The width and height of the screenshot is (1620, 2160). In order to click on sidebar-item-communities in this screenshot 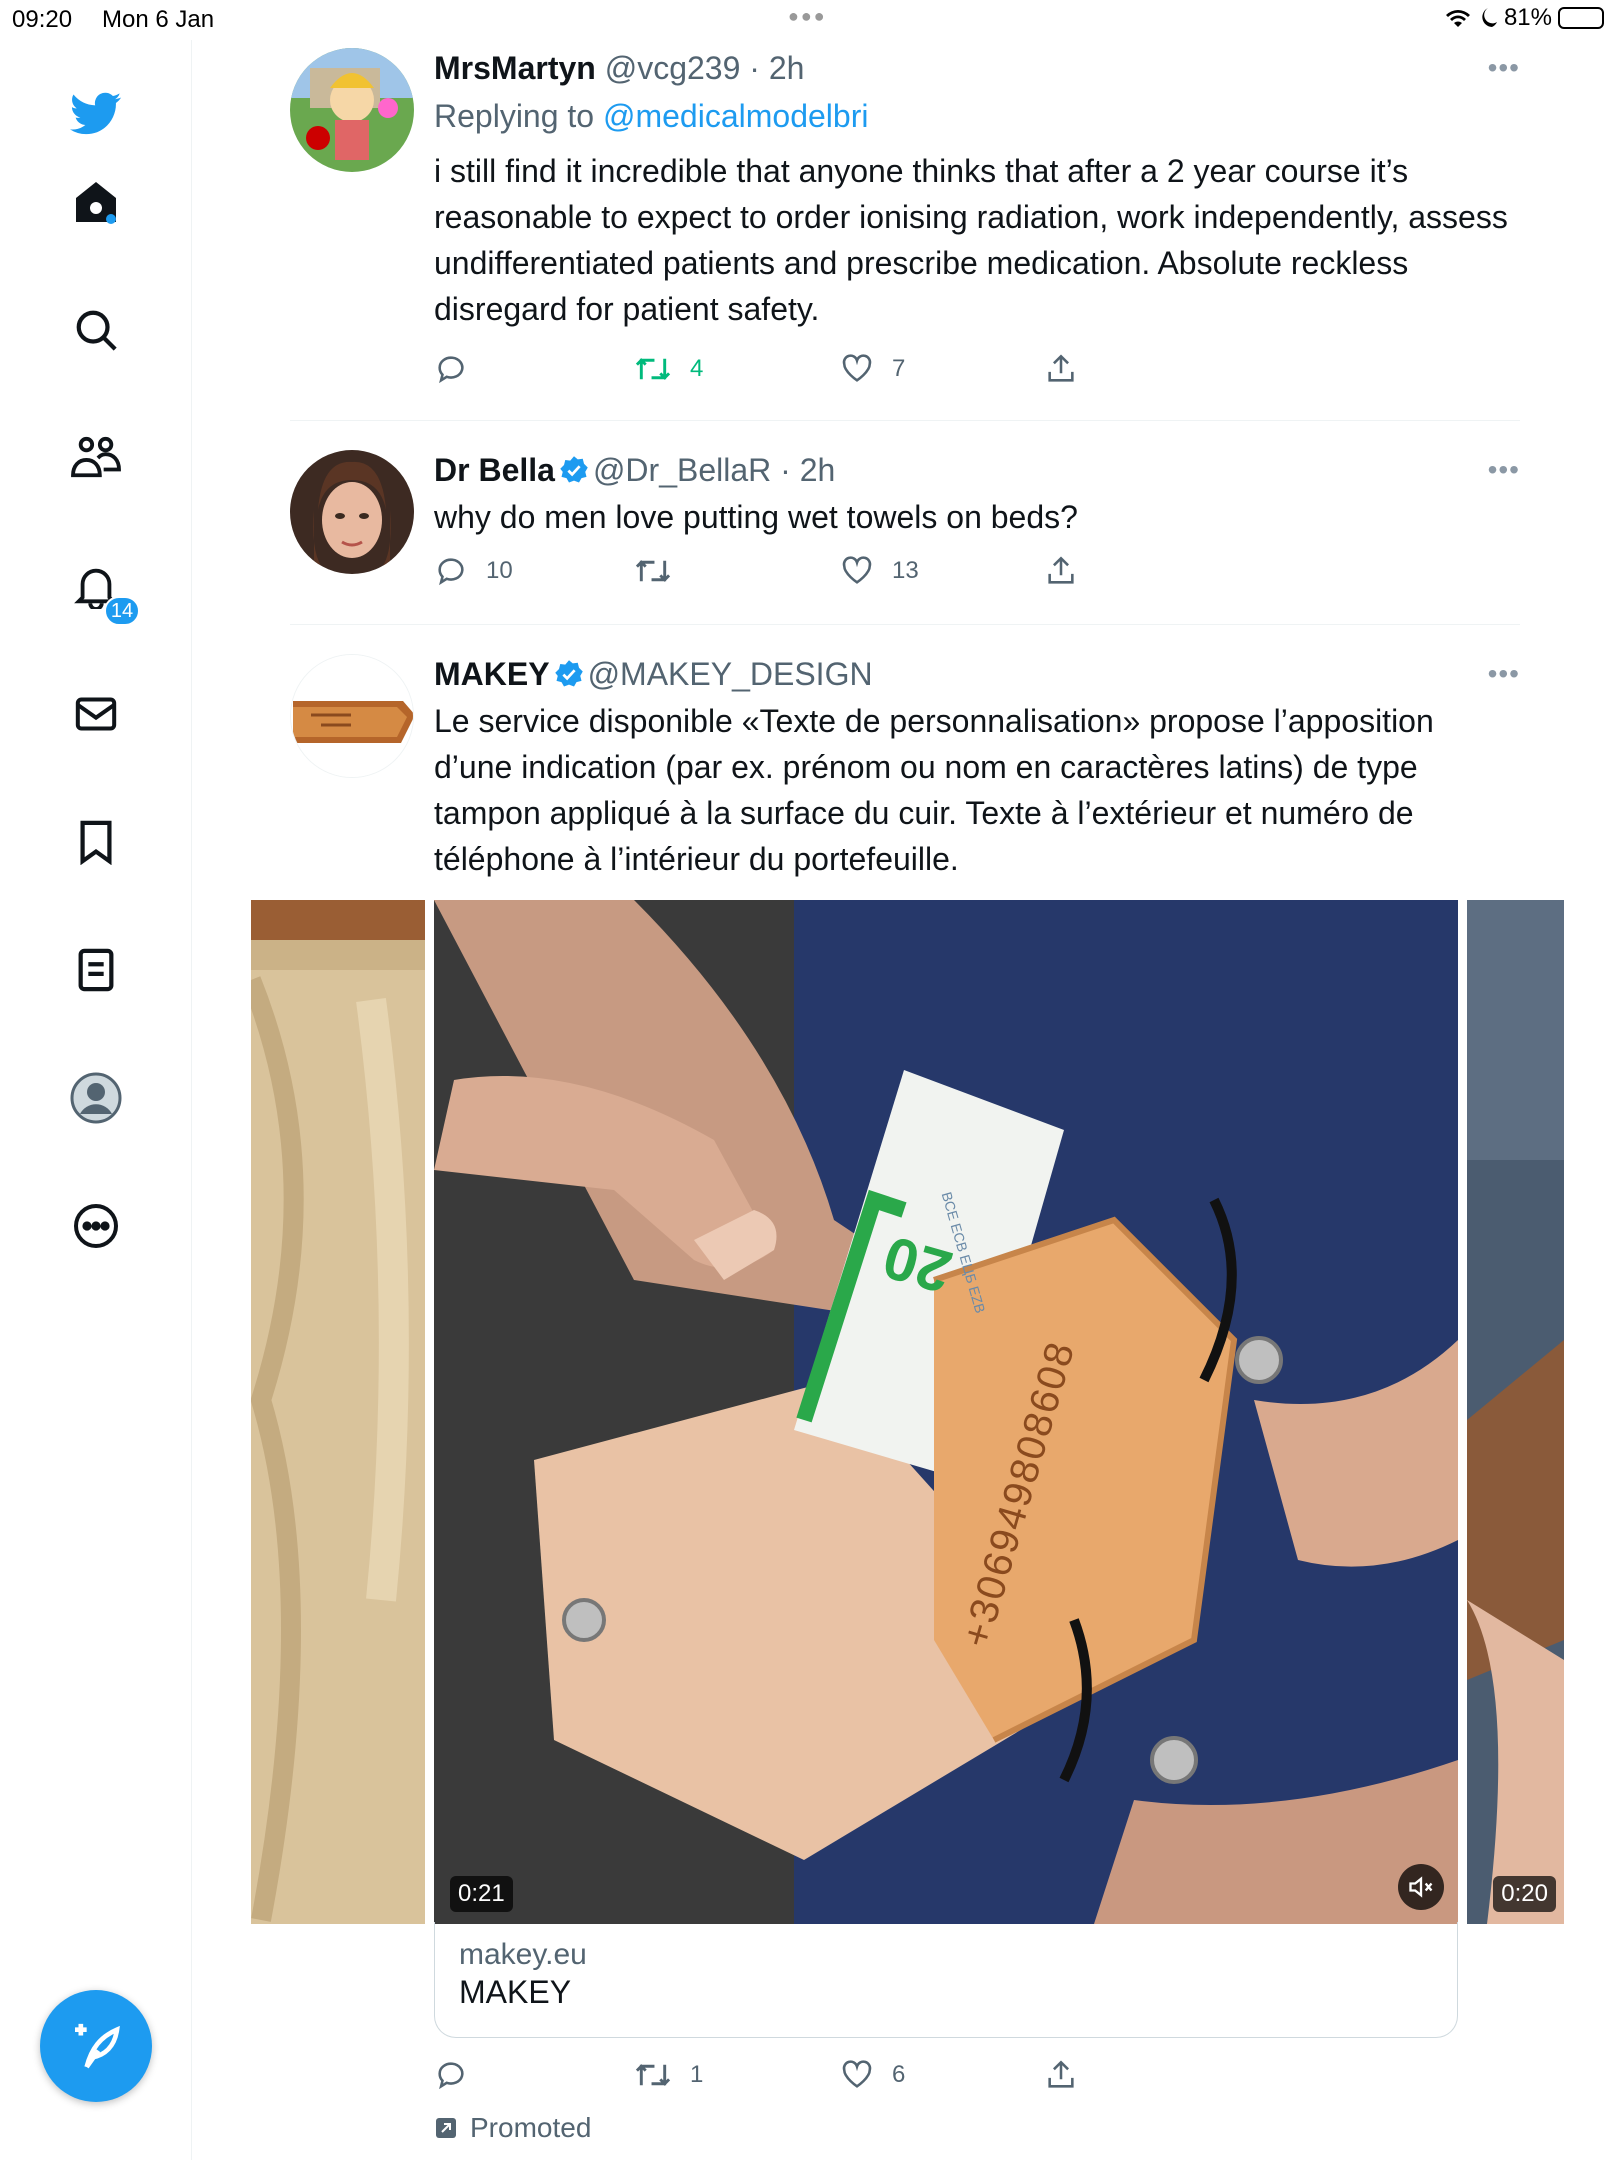, I will do `click(96, 458)`.